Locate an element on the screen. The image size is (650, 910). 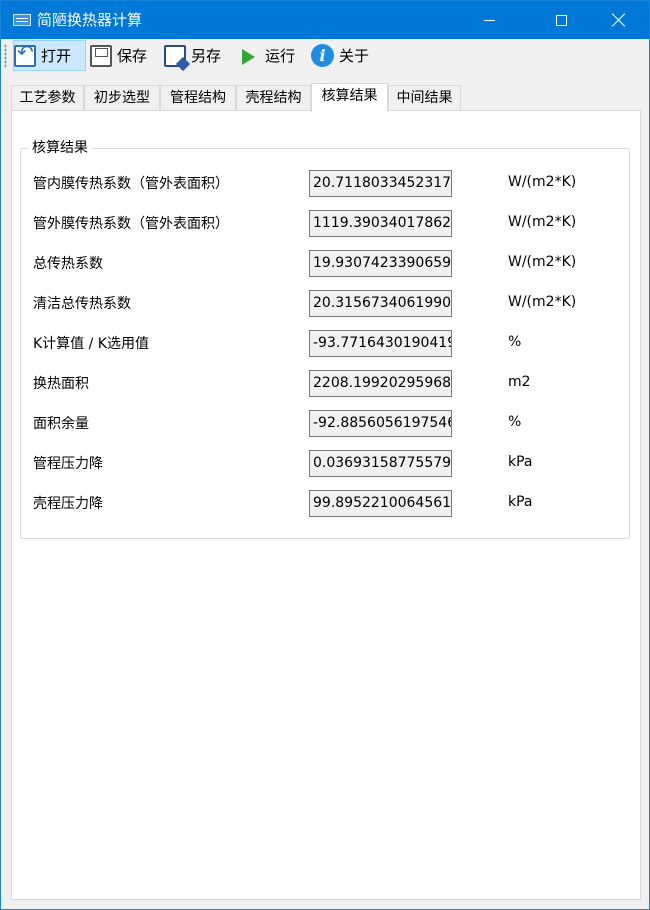
run-label: 运行 is located at coordinates (280, 56).